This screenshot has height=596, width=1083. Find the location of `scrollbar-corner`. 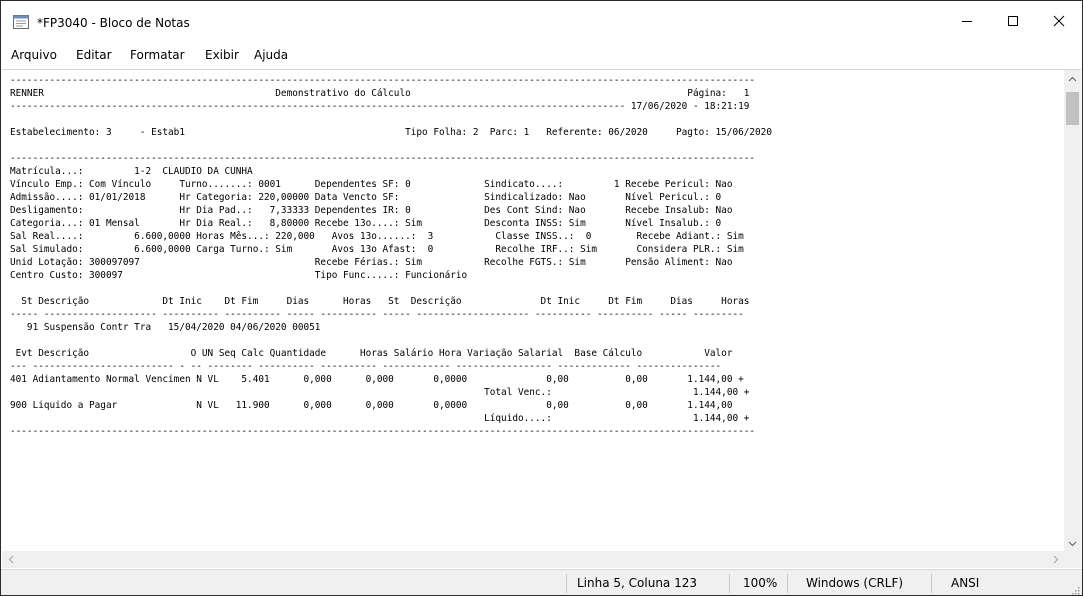

scrollbar-corner is located at coordinates (1072, 559).